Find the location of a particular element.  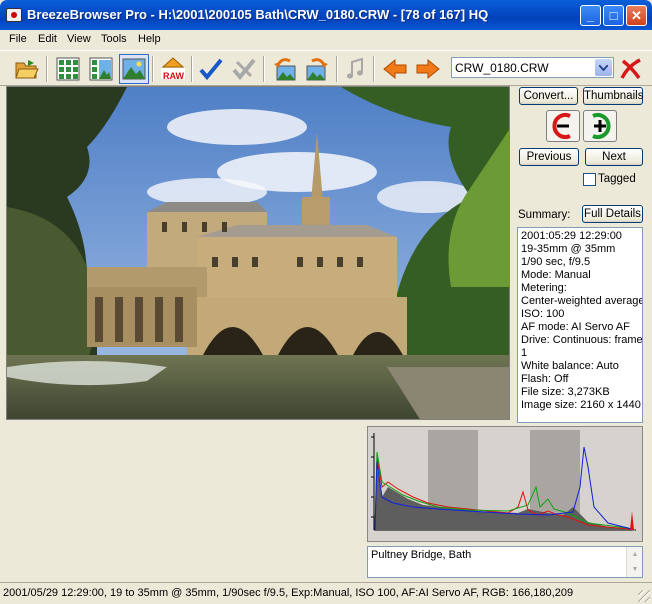

previous-image-button is located at coordinates (395, 69).